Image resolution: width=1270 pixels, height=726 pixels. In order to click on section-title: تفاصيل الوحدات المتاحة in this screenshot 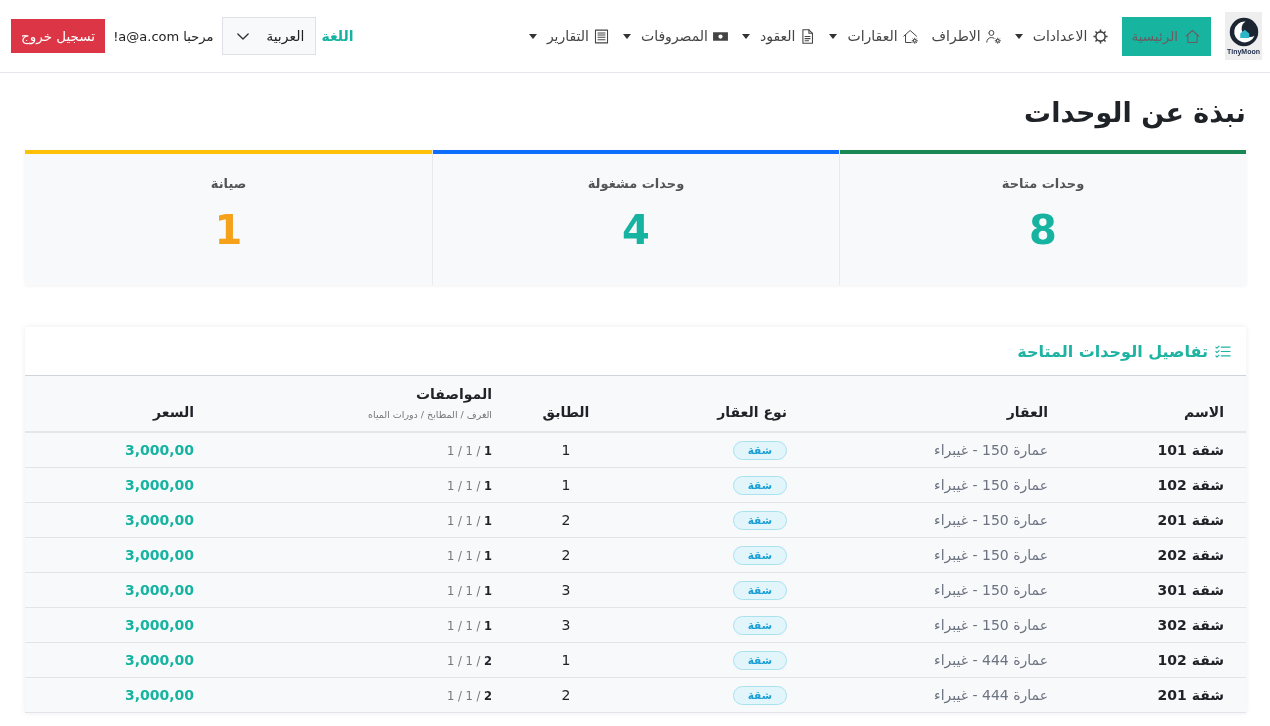, I will do `click(1112, 351)`.